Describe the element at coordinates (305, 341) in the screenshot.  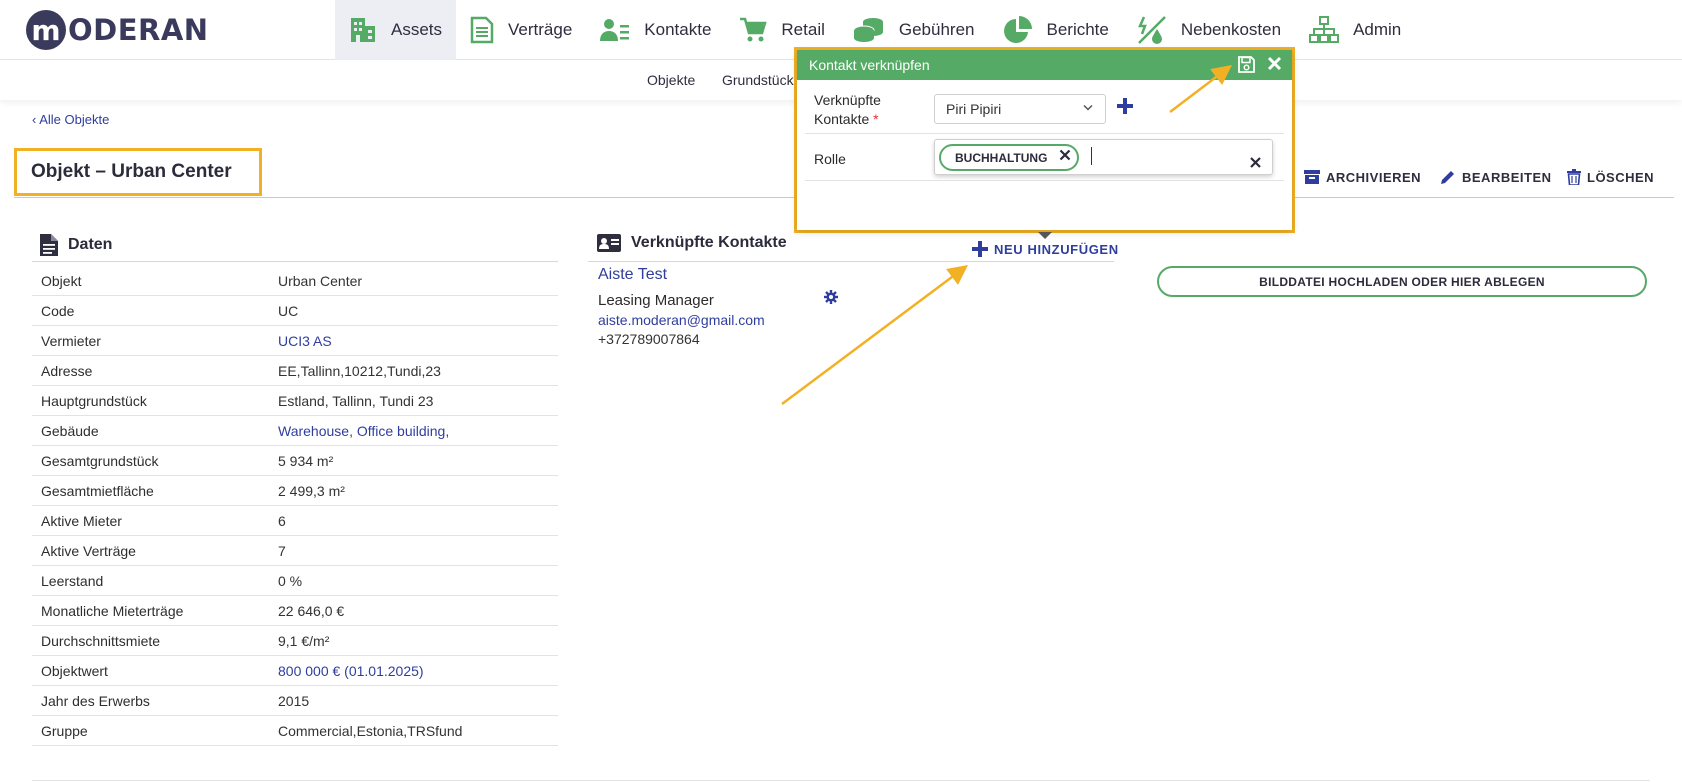
I see `landlord-link: UCI3 AS` at that location.